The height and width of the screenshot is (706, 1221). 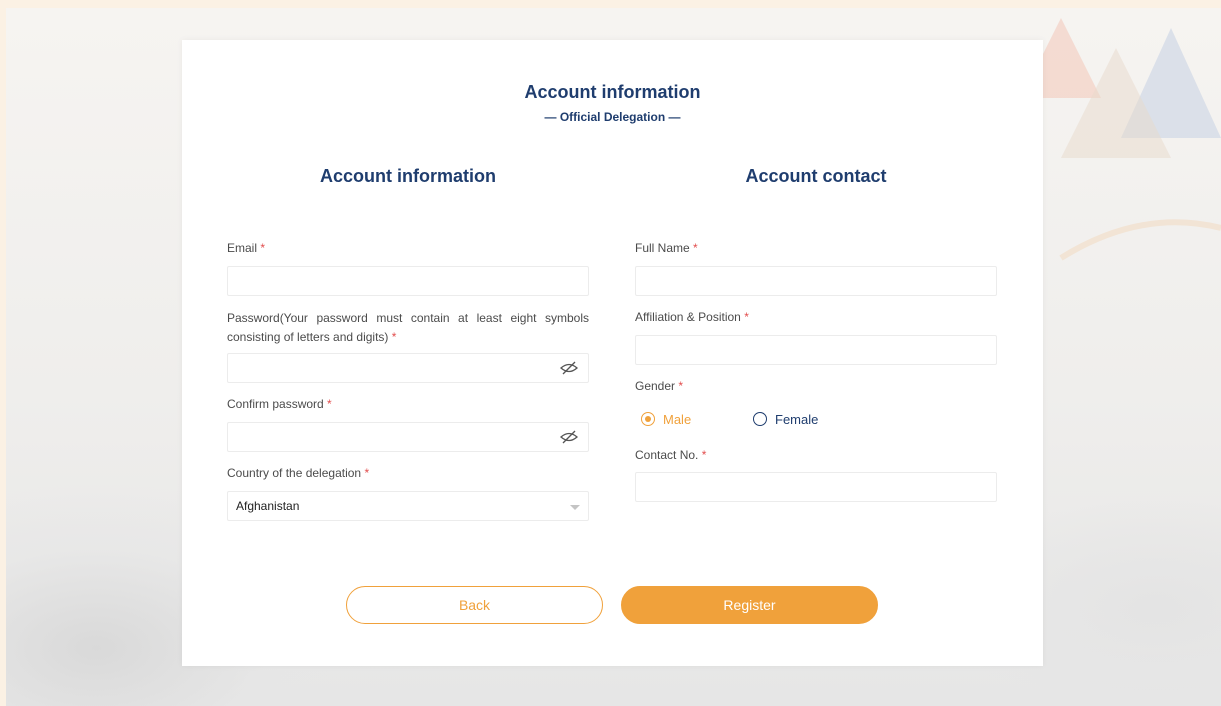 What do you see at coordinates (785, 419) in the screenshot?
I see `gender-female-radio: Female` at bounding box center [785, 419].